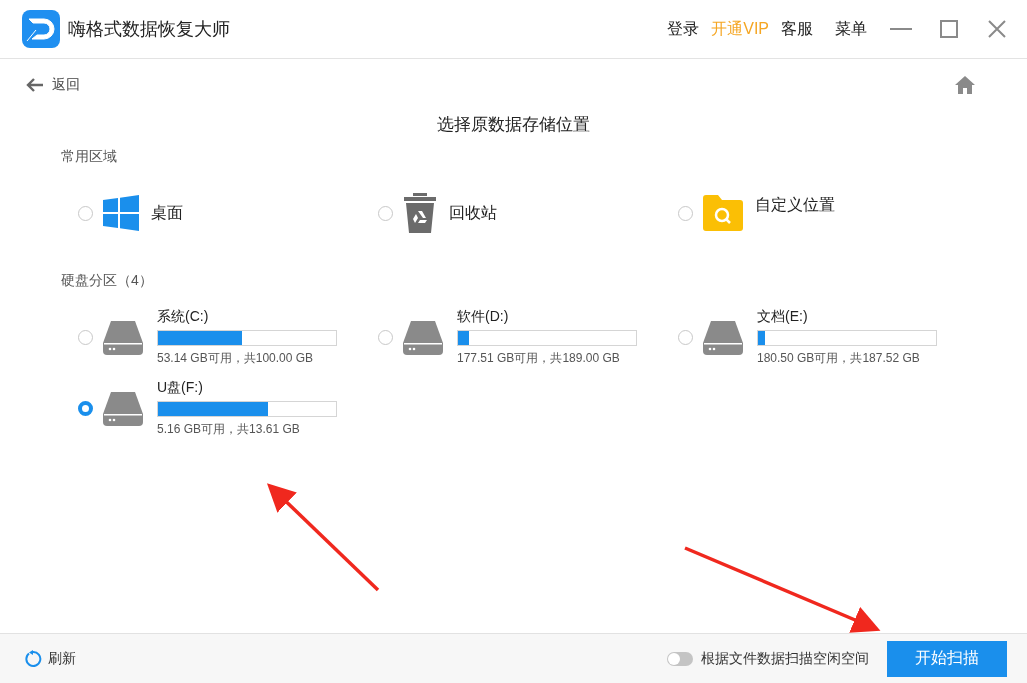 This screenshot has height=683, width=1027. What do you see at coordinates (839, 358) in the screenshot?
I see `drive-space-text: 180.50 GB可用，共187.52 GB` at bounding box center [839, 358].